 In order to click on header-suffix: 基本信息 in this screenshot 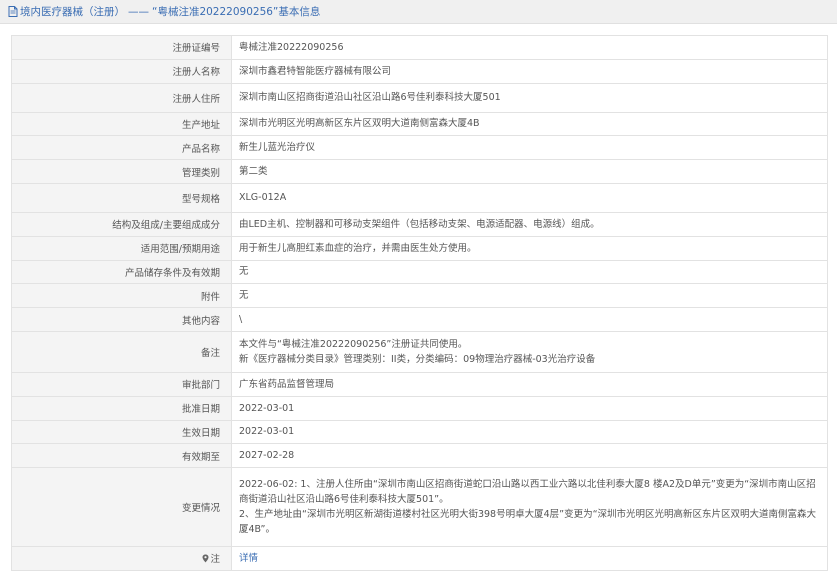, I will do `click(299, 12)`.